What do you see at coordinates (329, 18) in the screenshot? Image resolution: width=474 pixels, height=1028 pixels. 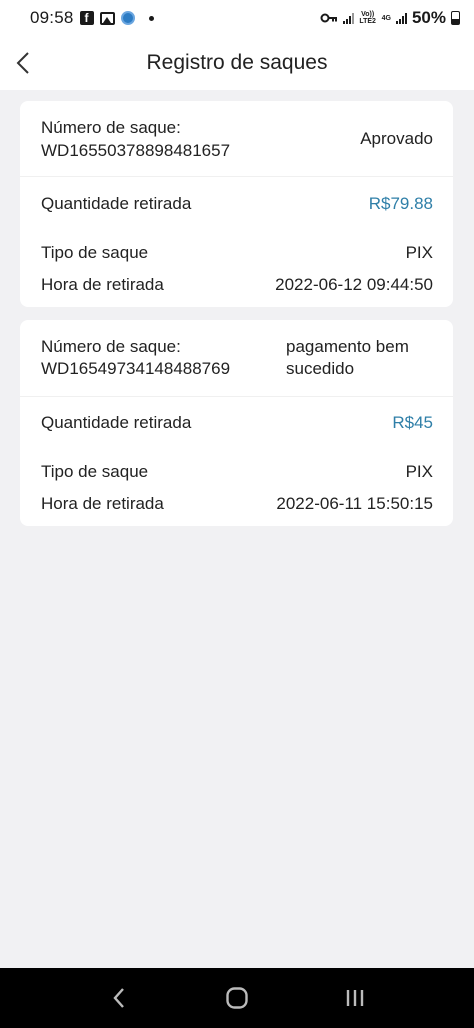 I see `vpn-key-icon` at bounding box center [329, 18].